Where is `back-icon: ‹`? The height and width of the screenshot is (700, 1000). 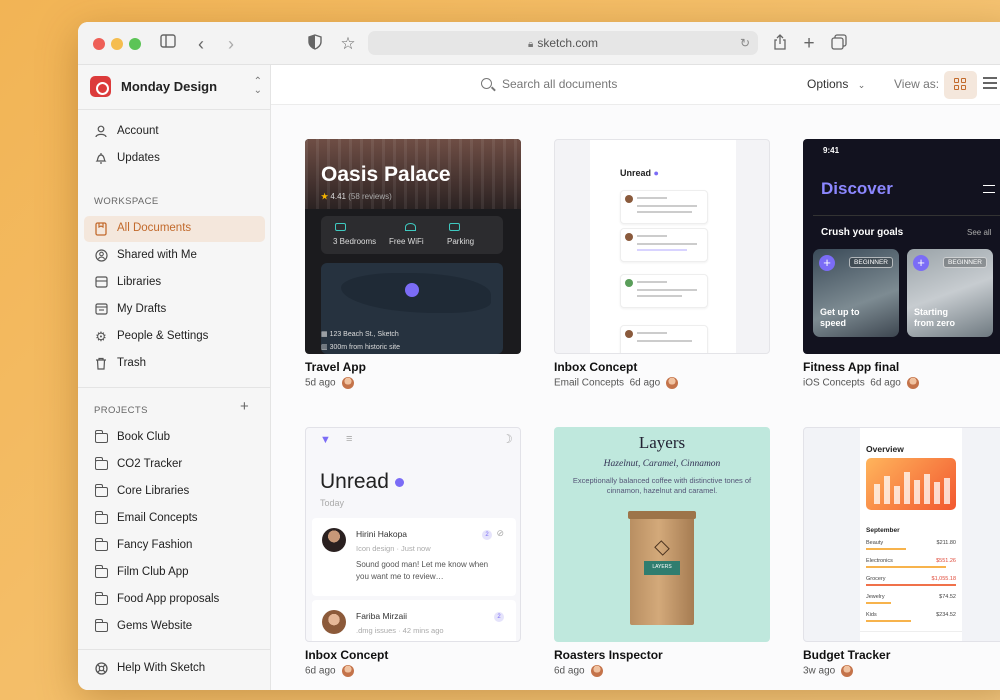 back-icon: ‹ is located at coordinates (201, 44).